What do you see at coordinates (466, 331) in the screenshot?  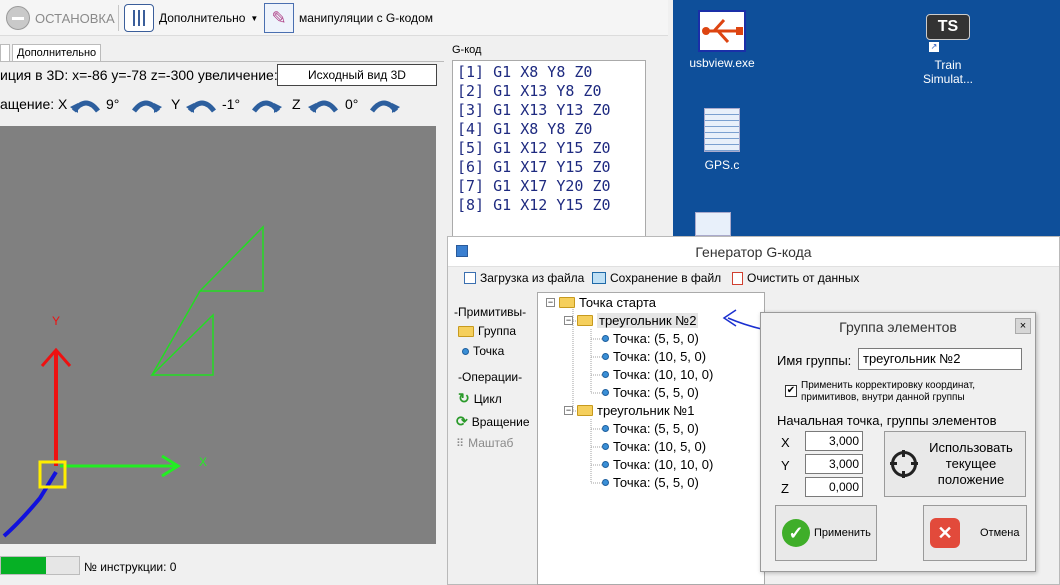 I see `folder-icon` at bounding box center [466, 331].